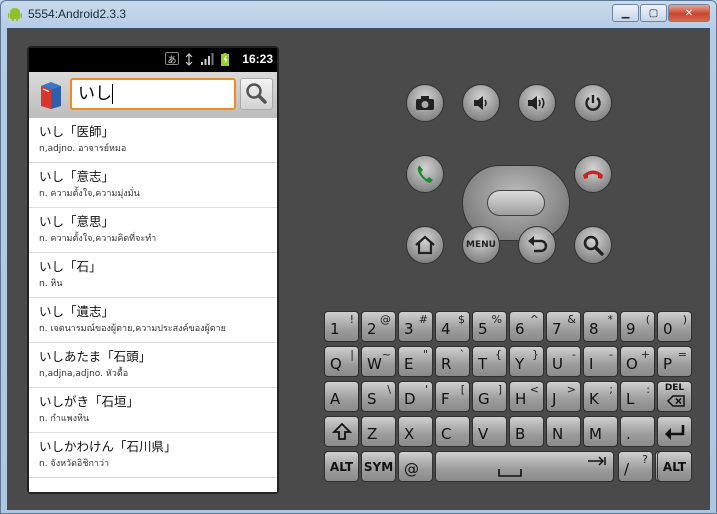 Image resolution: width=717 pixels, height=514 pixels. What do you see at coordinates (425, 174) in the screenshot?
I see `call-button` at bounding box center [425, 174].